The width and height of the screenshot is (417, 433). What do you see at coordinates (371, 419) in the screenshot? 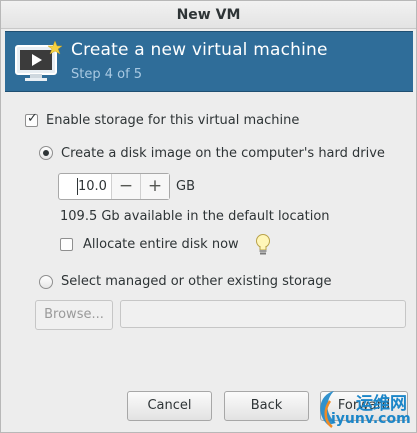
I see `watermark-url-text: iyunv.com` at bounding box center [371, 419].